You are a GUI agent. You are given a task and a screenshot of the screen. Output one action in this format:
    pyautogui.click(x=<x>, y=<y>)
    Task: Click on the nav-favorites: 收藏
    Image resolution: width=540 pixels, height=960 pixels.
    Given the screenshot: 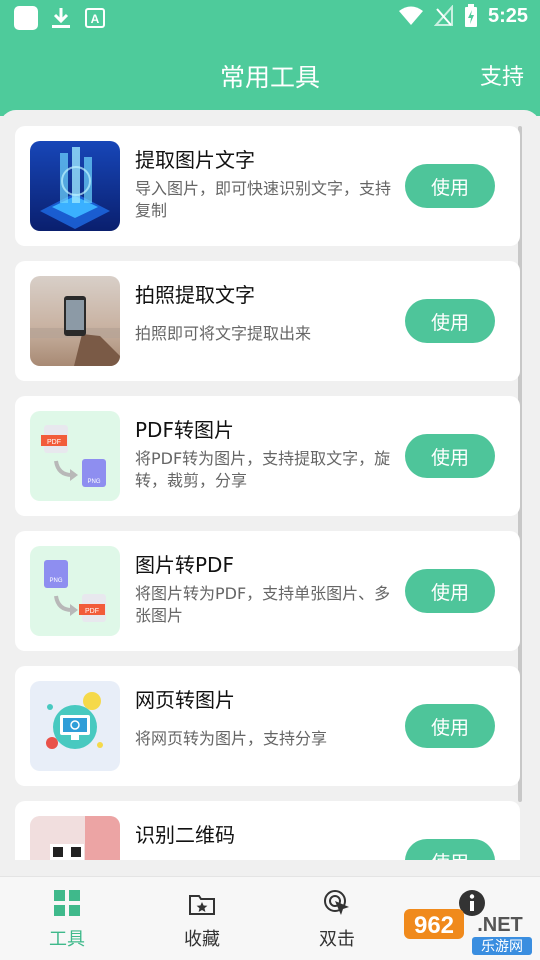 What is the action you would take?
    pyautogui.click(x=202, y=919)
    